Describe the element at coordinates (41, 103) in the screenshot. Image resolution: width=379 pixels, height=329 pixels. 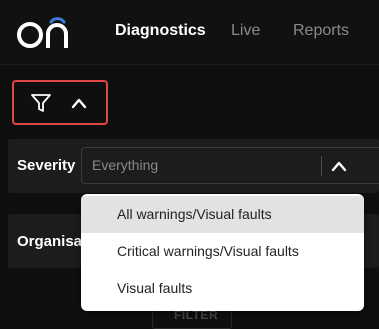
I see `funnel-icon` at that location.